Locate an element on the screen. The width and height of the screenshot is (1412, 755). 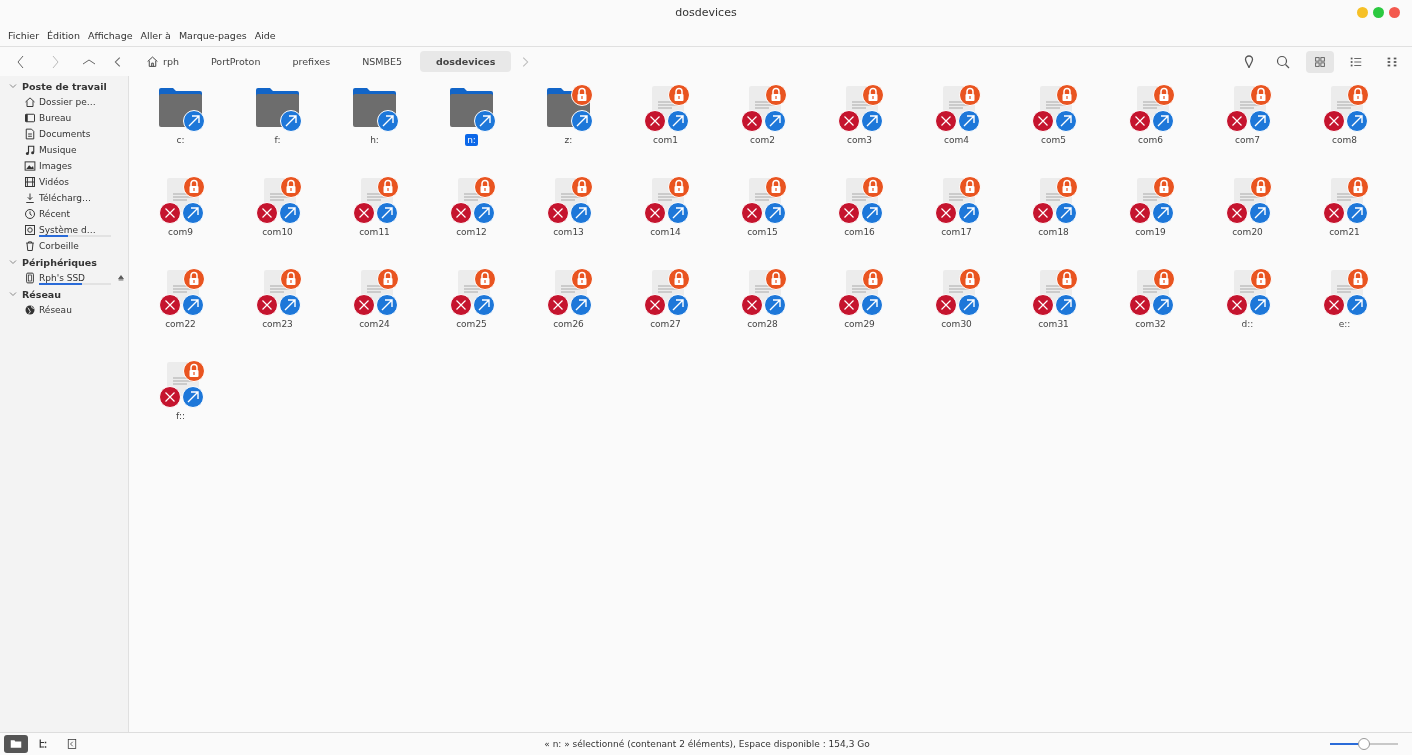
file-name: n: is located at coordinates (471, 140).